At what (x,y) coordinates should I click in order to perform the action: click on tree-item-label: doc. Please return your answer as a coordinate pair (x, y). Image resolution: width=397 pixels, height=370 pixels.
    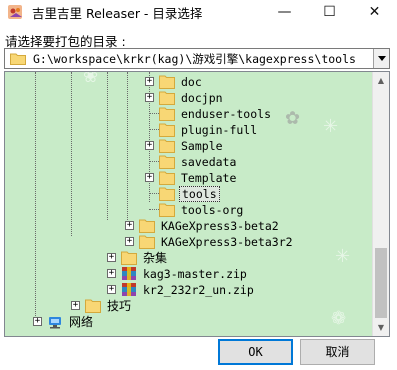
    Looking at the image, I should click on (191, 82).